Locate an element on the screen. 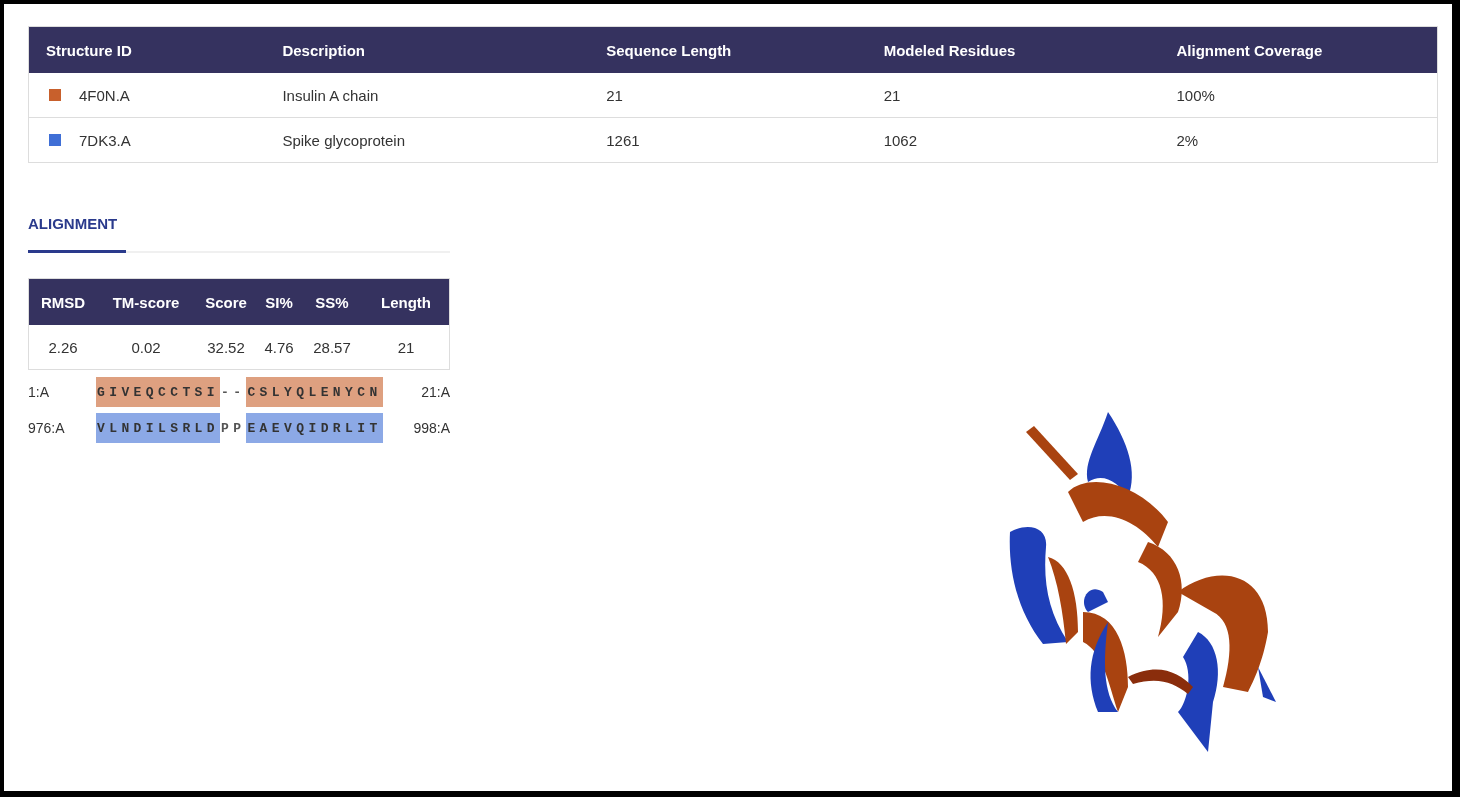  column-header: SI% is located at coordinates (279, 302).